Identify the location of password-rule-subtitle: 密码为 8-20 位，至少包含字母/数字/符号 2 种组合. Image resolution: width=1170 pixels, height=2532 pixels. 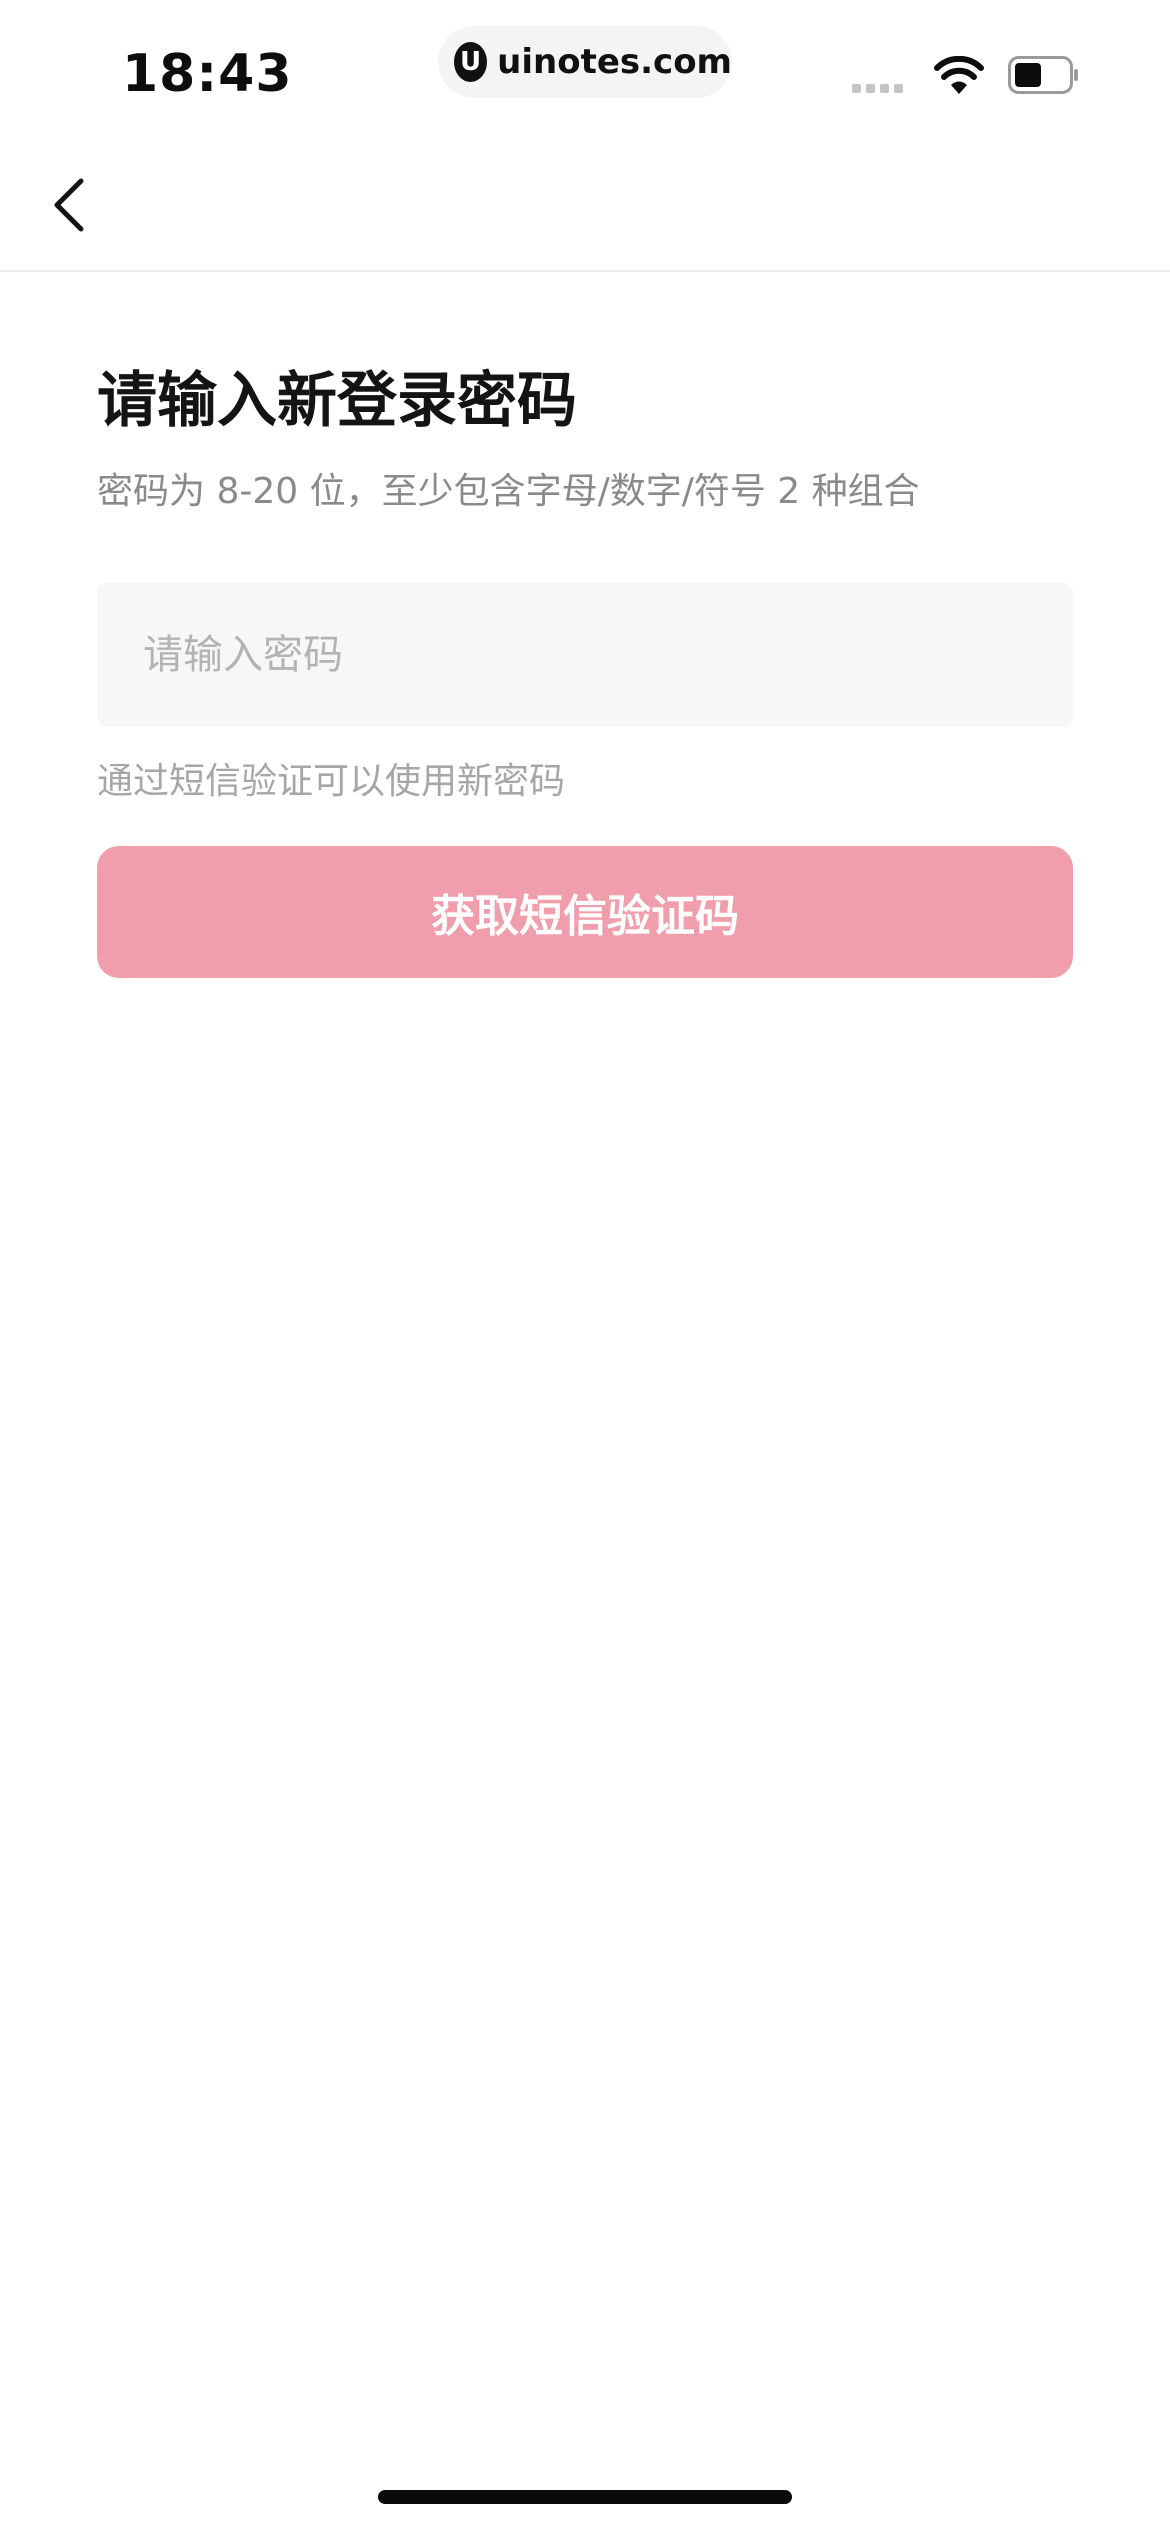
(508, 491).